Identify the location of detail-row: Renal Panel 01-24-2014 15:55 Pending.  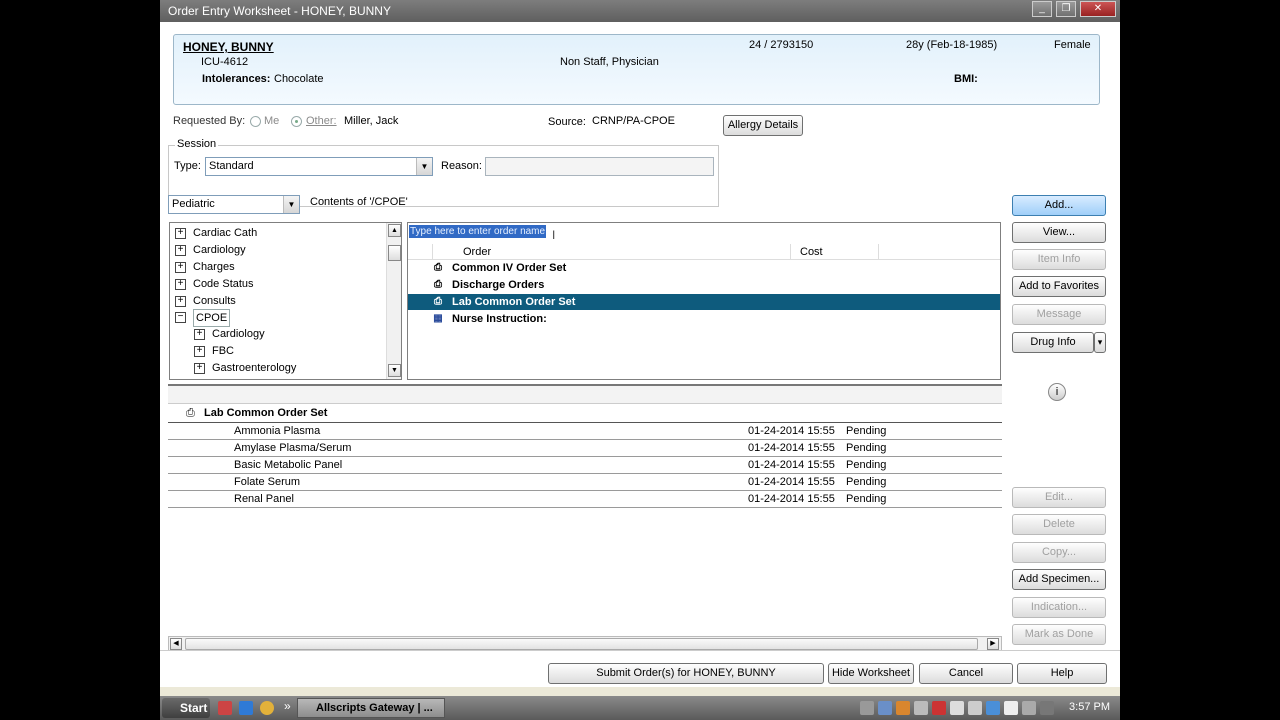
(585, 499).